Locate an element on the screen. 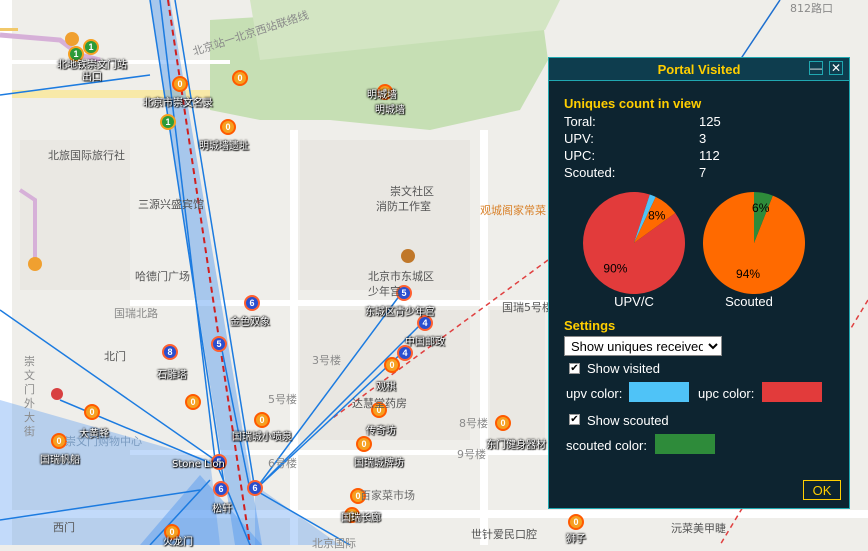  map-label-guanchengge: 观城阁家常菜 is located at coordinates (513, 210).